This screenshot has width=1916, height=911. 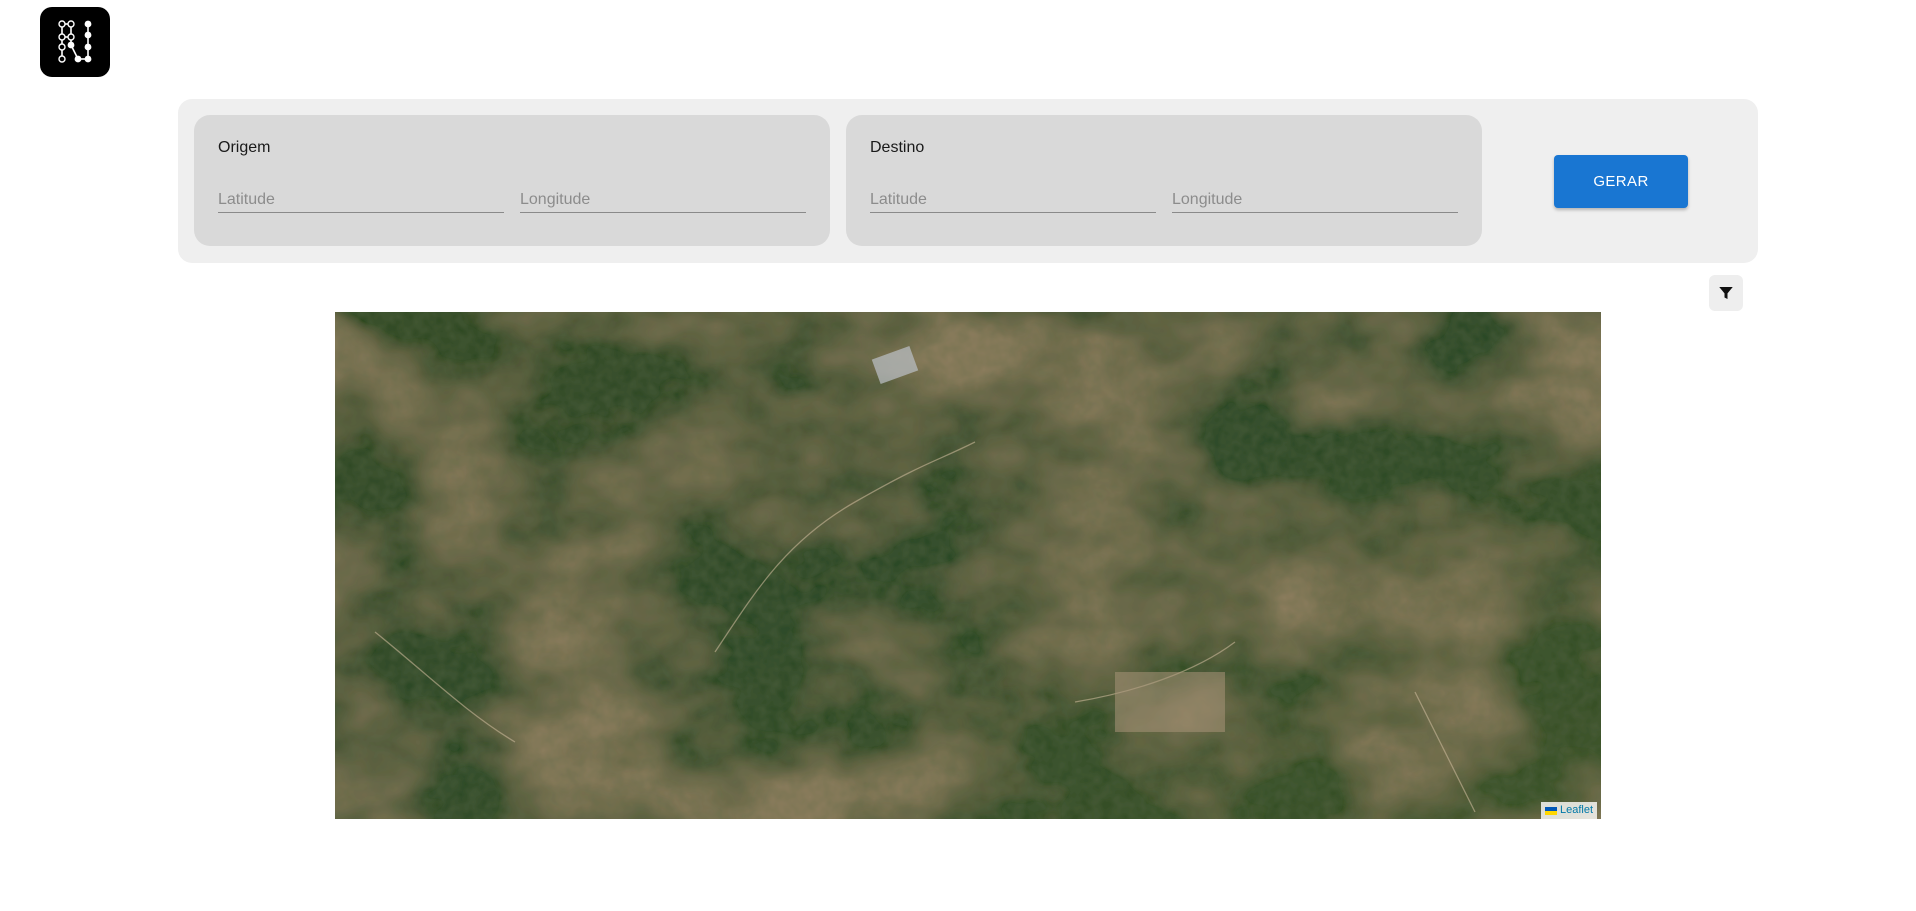 What do you see at coordinates (663, 200) in the screenshot?
I see `origin-longitude-input` at bounding box center [663, 200].